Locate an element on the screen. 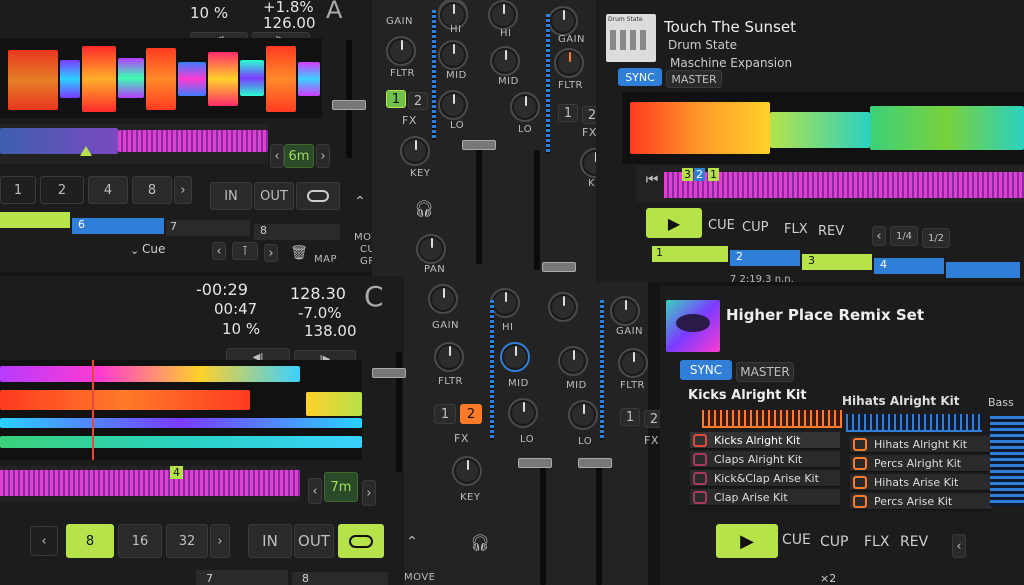 This screenshot has height=585, width=1024. deck-d-rev-button: REV is located at coordinates (914, 542).